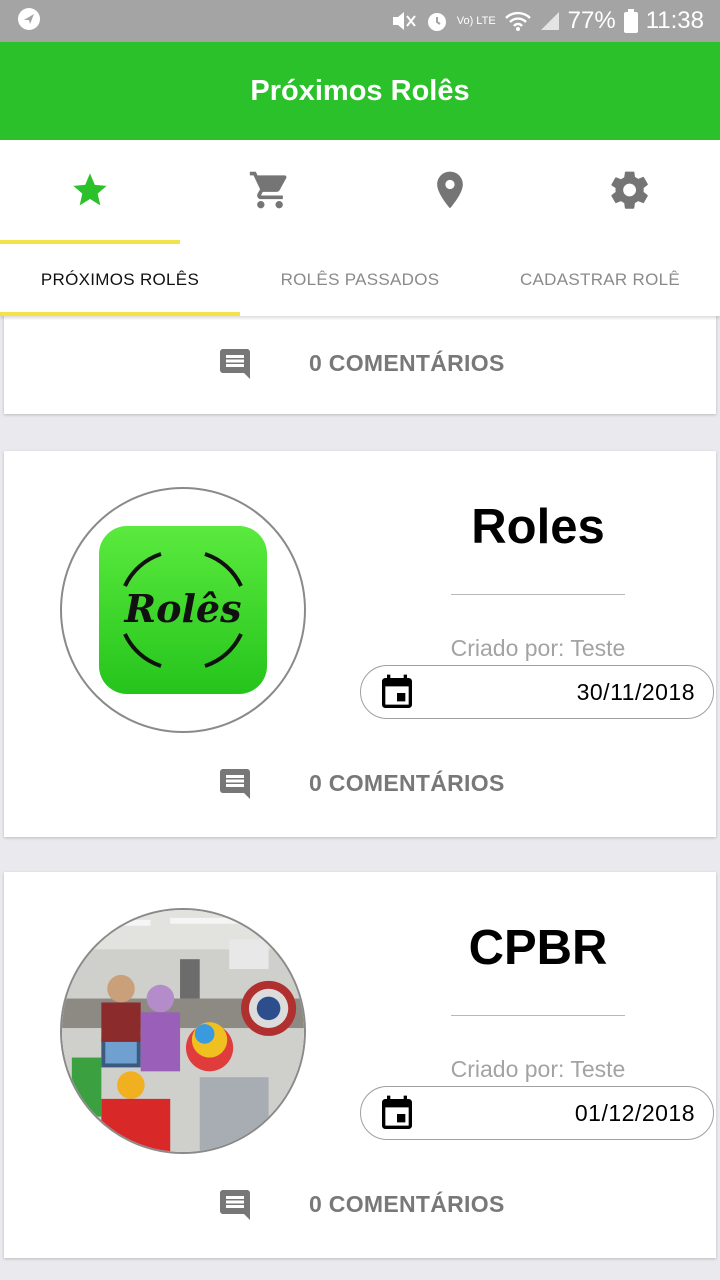  What do you see at coordinates (360, 21) in the screenshot?
I see `status-bar: Vo) LTE 77% 11:38` at bounding box center [360, 21].